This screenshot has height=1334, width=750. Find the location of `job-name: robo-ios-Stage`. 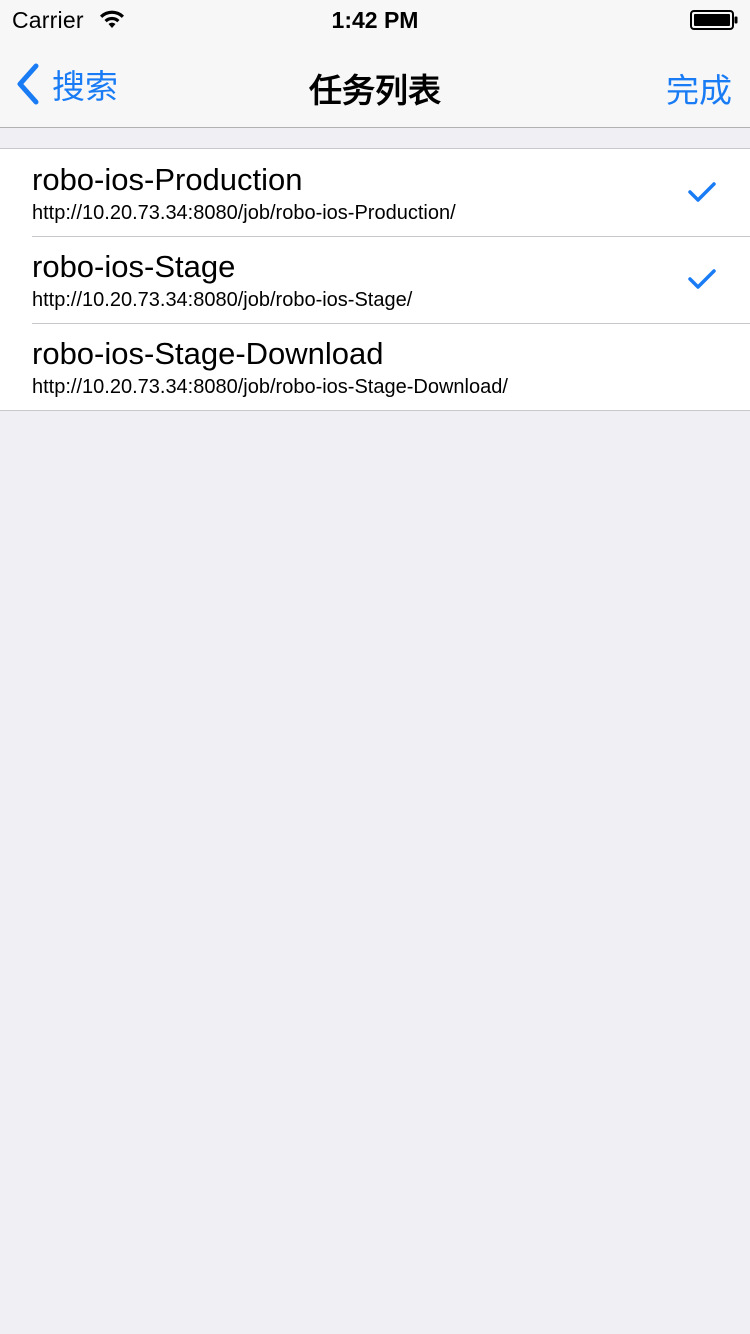

job-name: robo-ios-Stage is located at coordinates (134, 266).